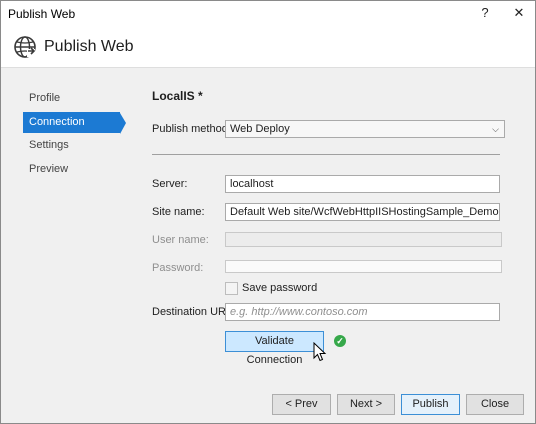 The image size is (536, 424). I want to click on profile-title: LocalIS *, so click(177, 96).